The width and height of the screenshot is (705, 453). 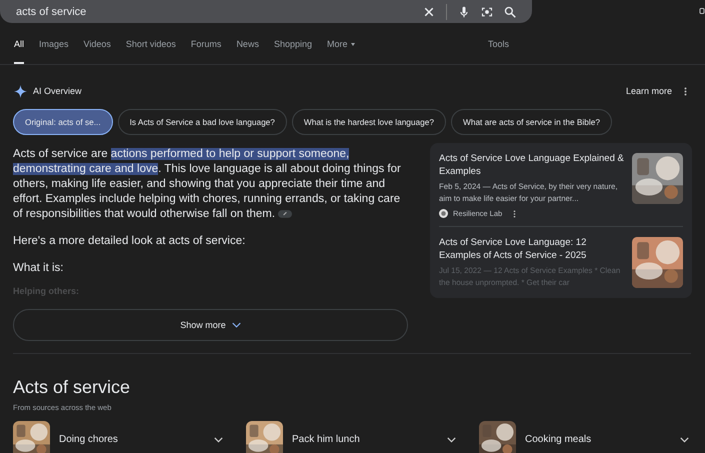 I want to click on tab: Videos, so click(x=97, y=44).